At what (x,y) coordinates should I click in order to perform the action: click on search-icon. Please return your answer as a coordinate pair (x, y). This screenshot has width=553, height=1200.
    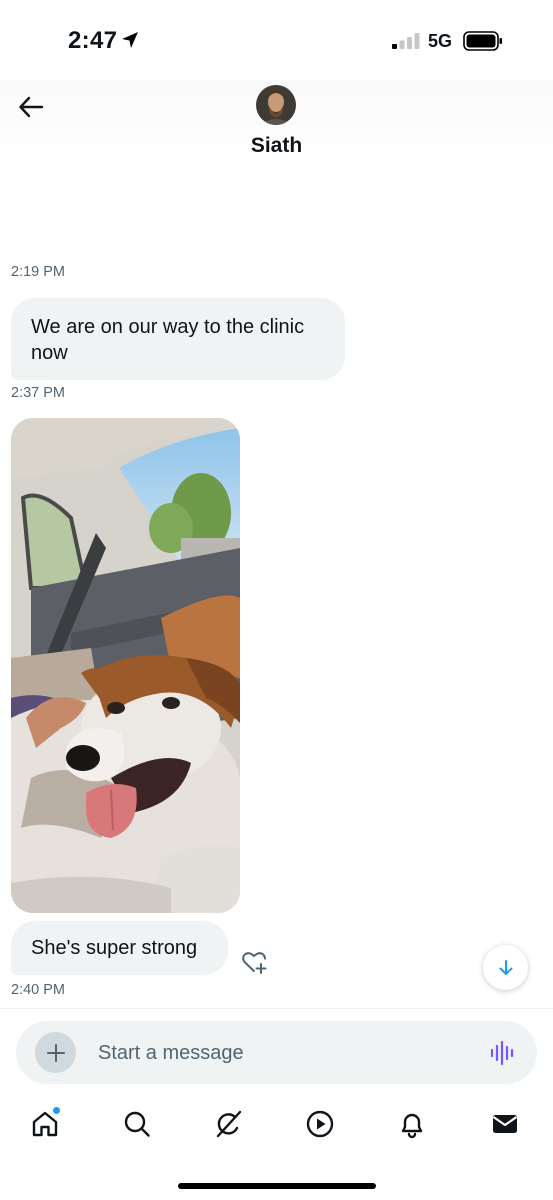
    Looking at the image, I should click on (137, 1124).